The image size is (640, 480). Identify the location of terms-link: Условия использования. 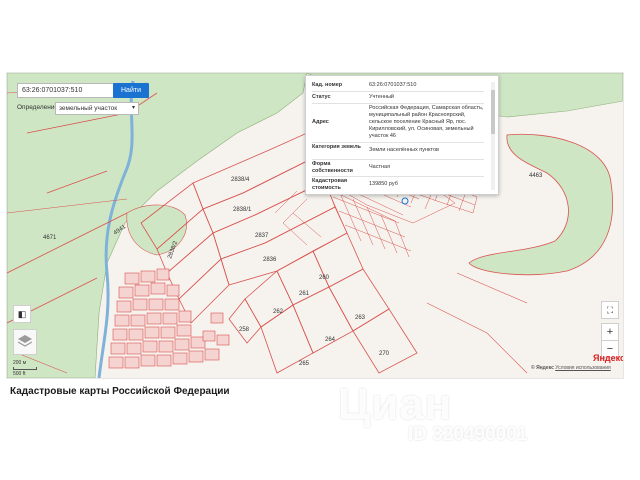
(583, 368).